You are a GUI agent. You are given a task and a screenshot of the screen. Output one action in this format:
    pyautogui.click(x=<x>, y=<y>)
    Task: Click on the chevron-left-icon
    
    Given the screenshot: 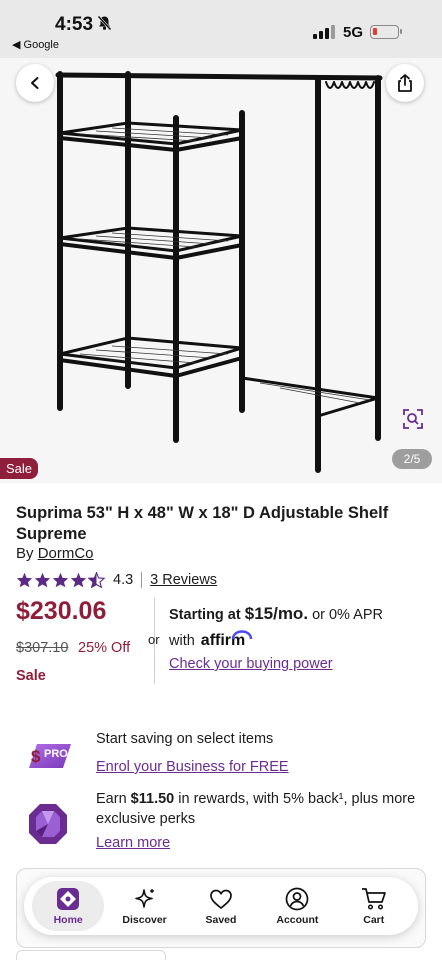 What is the action you would take?
    pyautogui.click(x=35, y=83)
    